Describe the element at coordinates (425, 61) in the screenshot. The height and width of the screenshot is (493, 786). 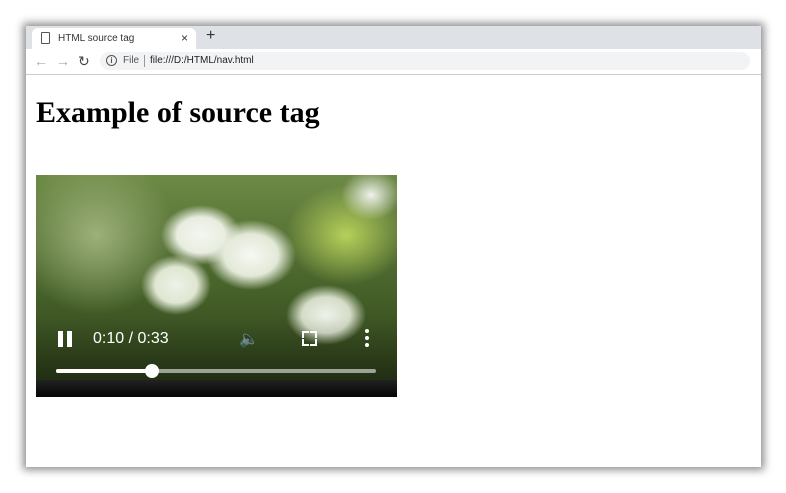
I see `address-bar: i File file:///D:/HTML/nav.html` at that location.